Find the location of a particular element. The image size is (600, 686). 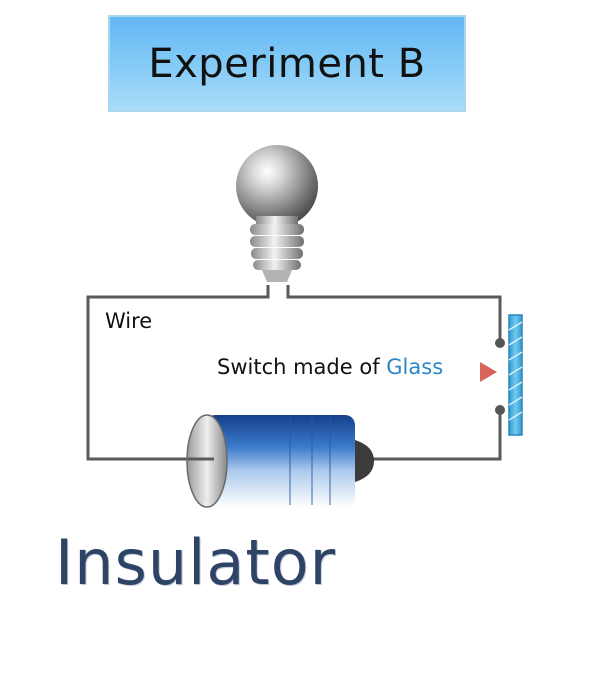

switch-material-label: Glass is located at coordinates (415, 367).